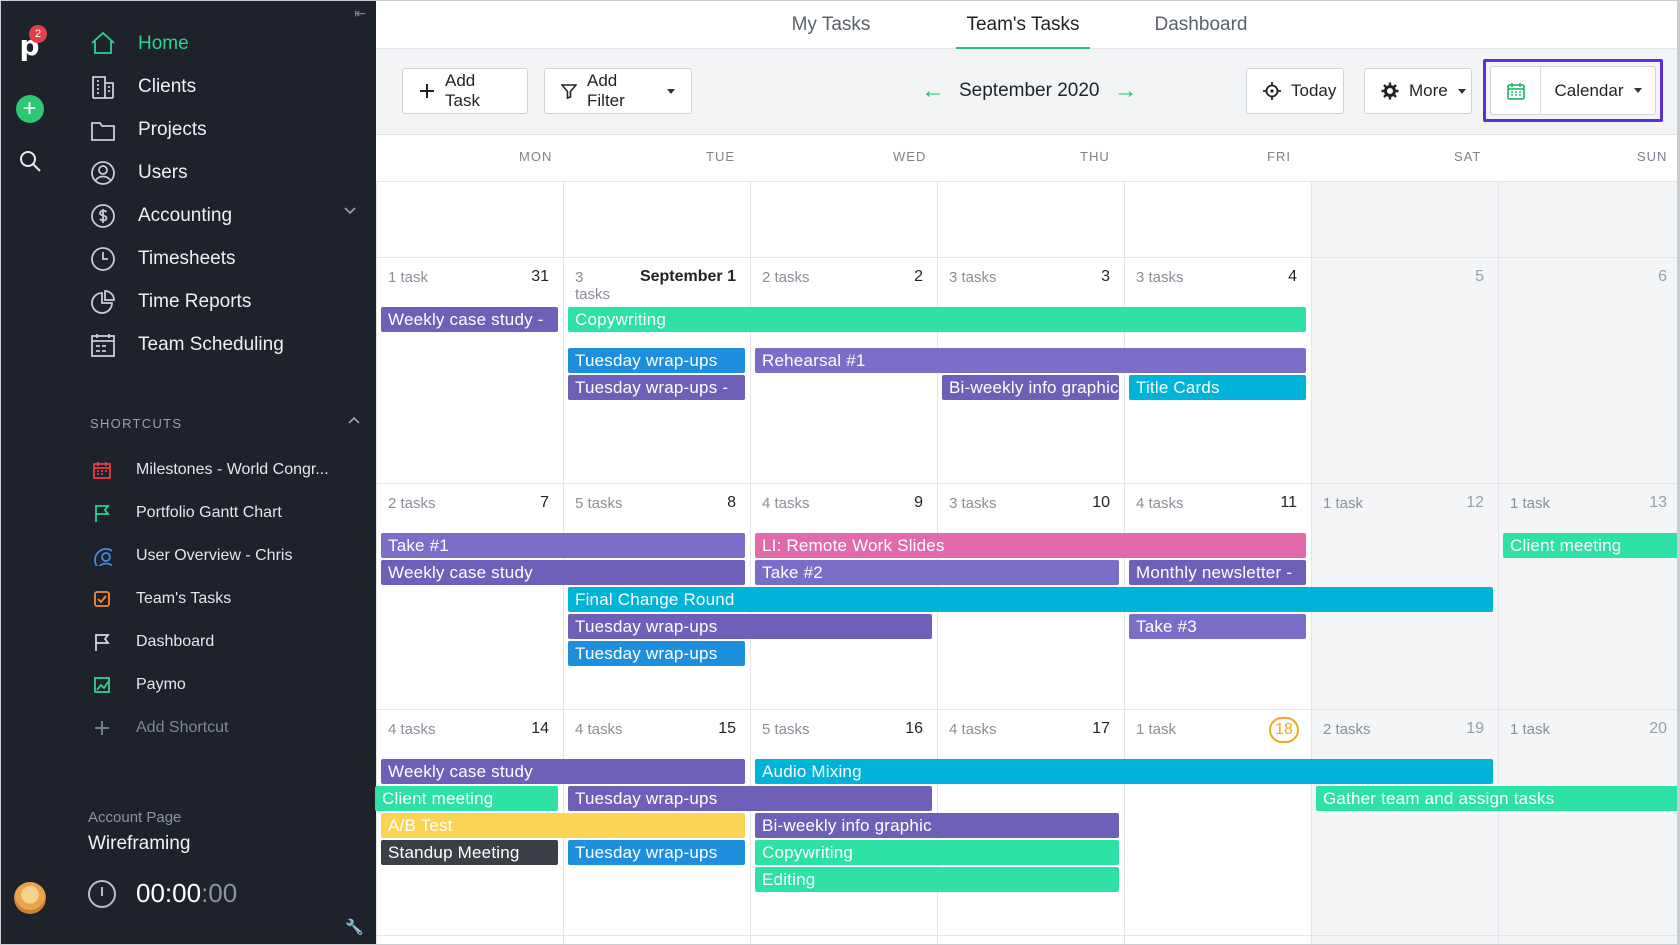 This screenshot has width=1680, height=945. Describe the element at coordinates (1292, 277) in the screenshot. I see `day-number: 4` at that location.